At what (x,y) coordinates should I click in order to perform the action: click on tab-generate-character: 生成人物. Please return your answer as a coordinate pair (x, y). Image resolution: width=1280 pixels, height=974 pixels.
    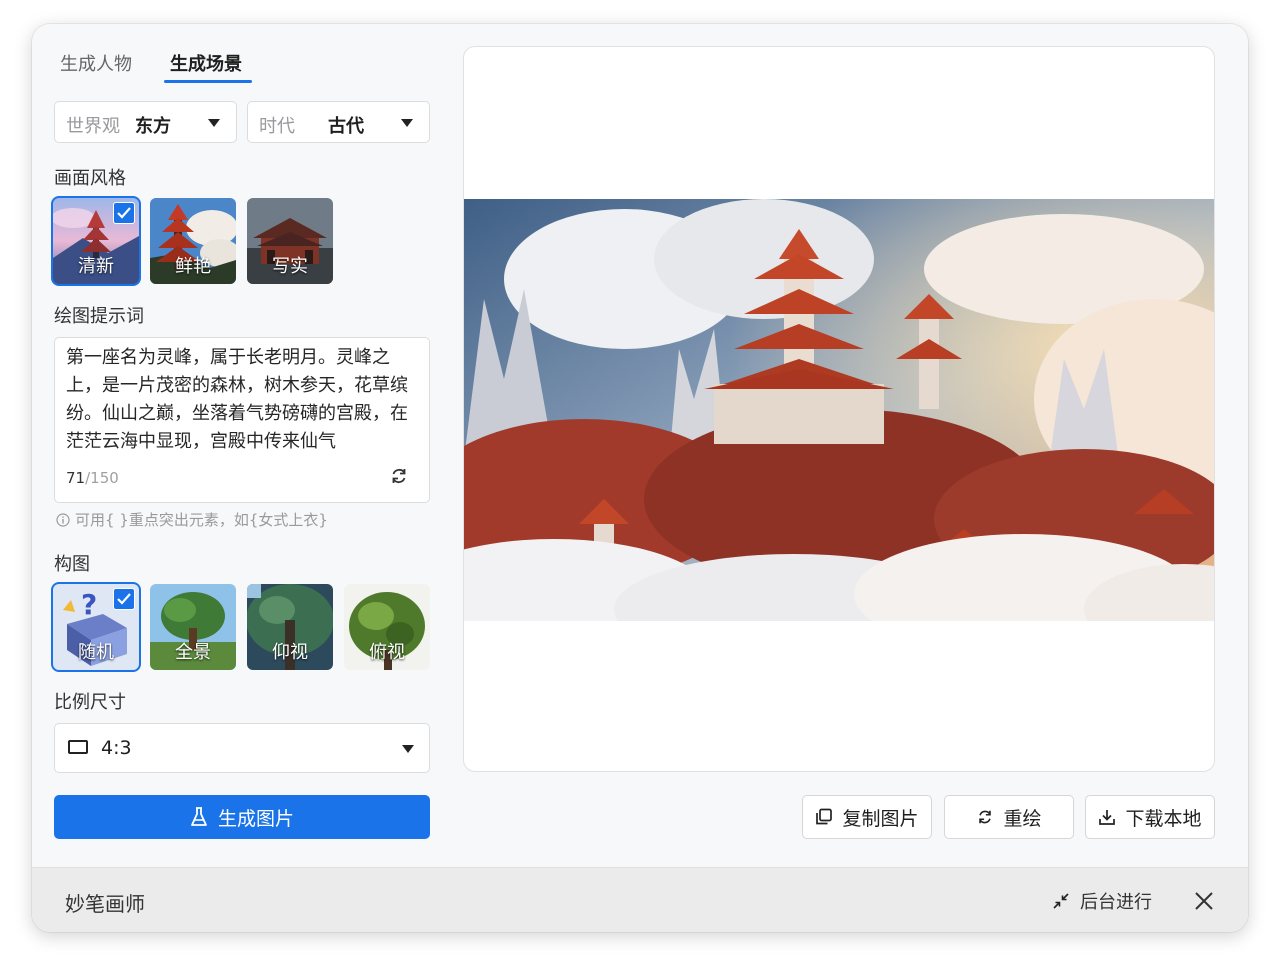
    Looking at the image, I should click on (96, 63).